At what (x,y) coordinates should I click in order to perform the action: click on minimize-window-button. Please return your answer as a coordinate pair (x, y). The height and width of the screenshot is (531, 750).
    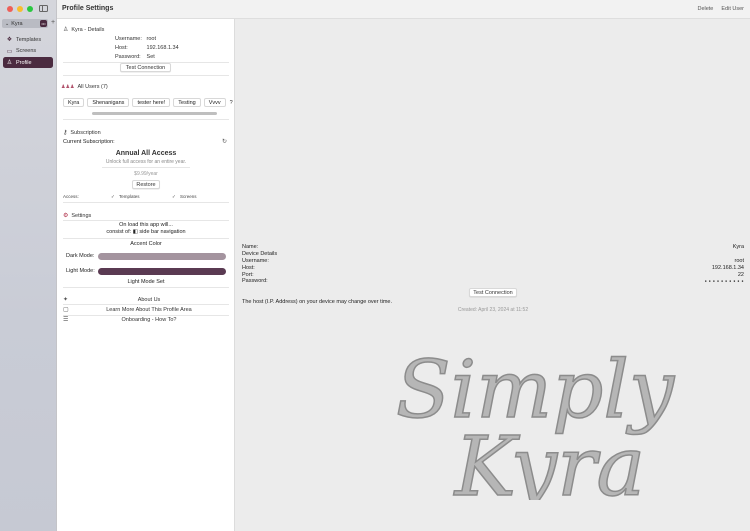
    Looking at the image, I should click on (20, 9).